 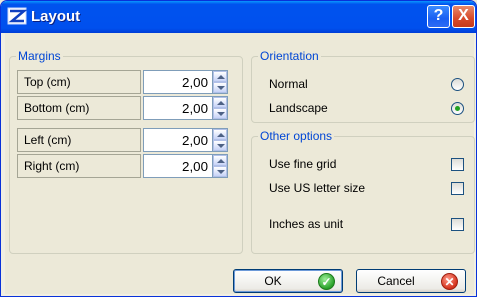 I want to click on close-button: X, so click(x=463, y=16).